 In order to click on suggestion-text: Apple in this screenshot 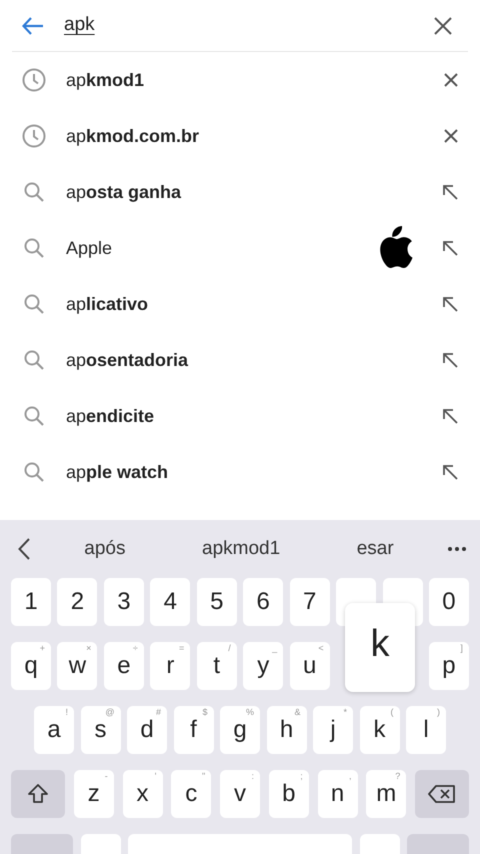, I will do `click(254, 248)`.